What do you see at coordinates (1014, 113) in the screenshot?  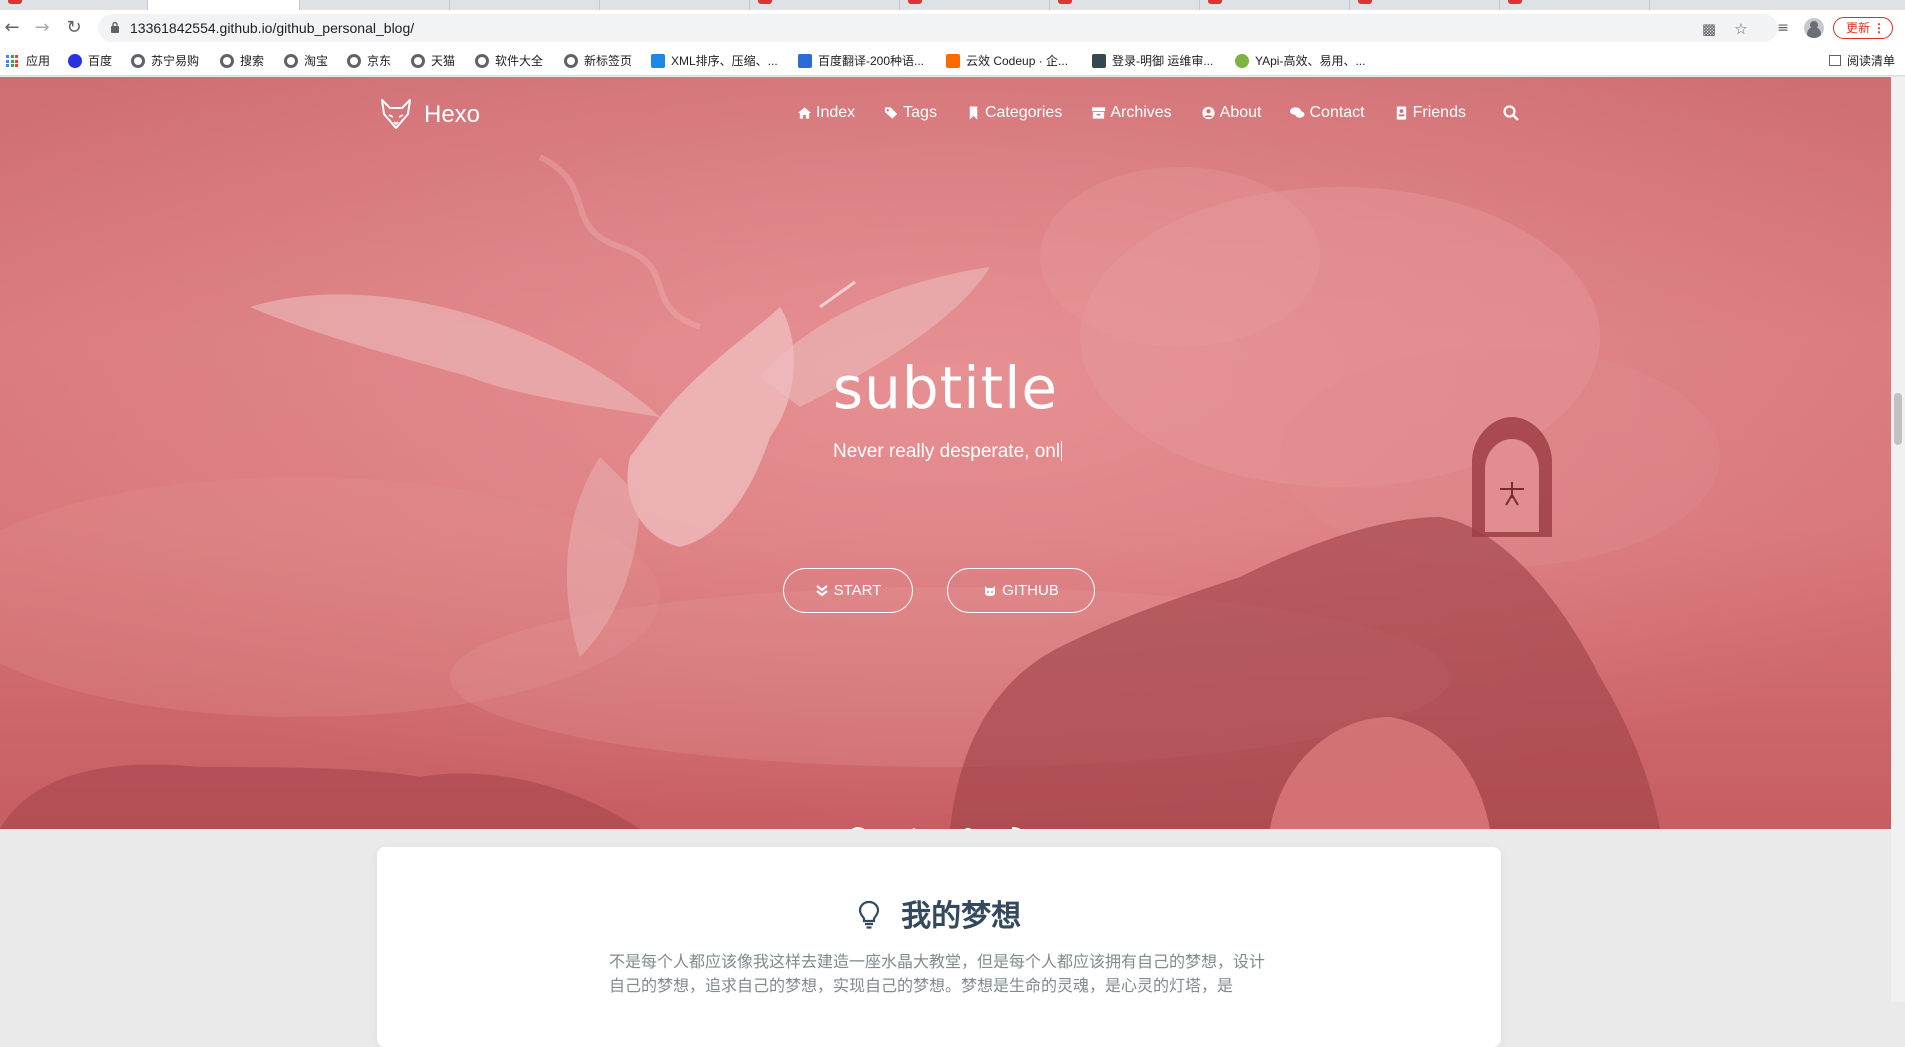 I see `nav-categories: Categories` at bounding box center [1014, 113].